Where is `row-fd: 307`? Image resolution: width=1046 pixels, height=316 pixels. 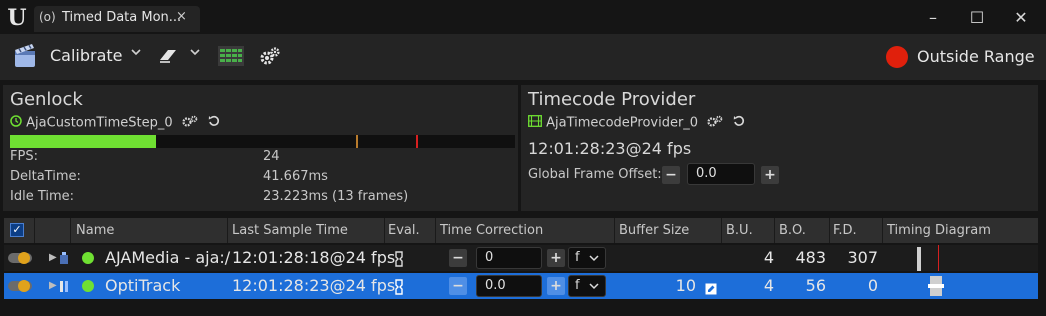
row-fd: 307 is located at coordinates (862, 257).